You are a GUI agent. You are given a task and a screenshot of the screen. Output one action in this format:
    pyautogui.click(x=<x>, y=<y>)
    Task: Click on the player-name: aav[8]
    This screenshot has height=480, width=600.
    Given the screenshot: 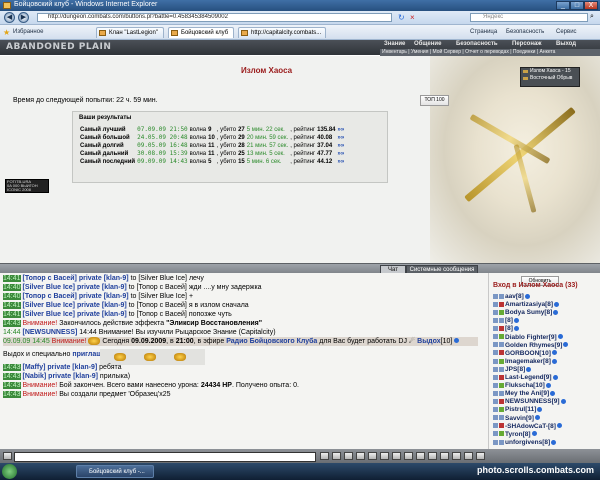 What is the action you would take?
    pyautogui.click(x=514, y=296)
    